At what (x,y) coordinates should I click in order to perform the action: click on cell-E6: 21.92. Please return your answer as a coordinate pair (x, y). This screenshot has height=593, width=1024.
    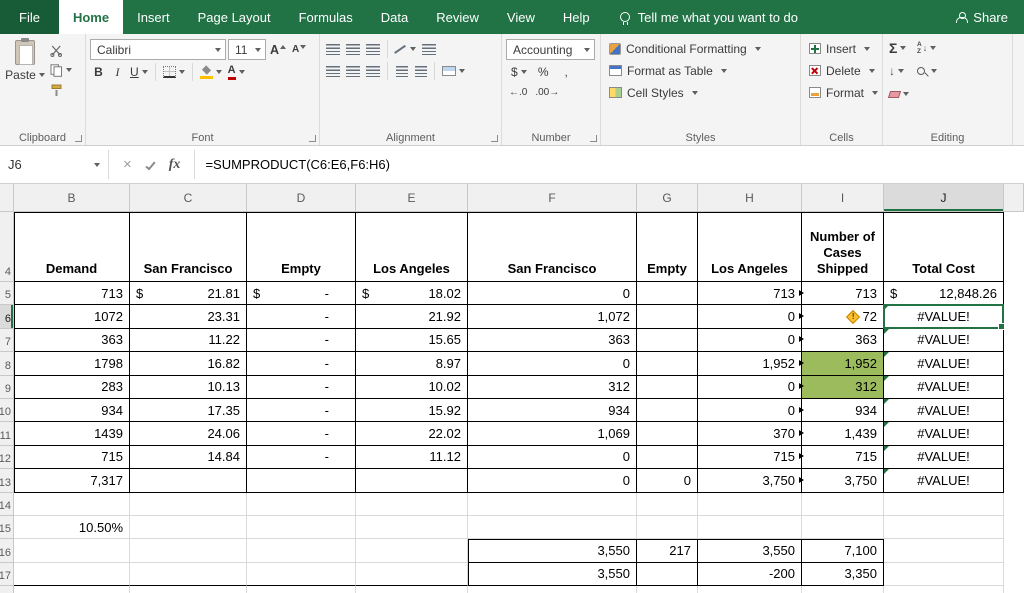
    Looking at the image, I should click on (412, 317).